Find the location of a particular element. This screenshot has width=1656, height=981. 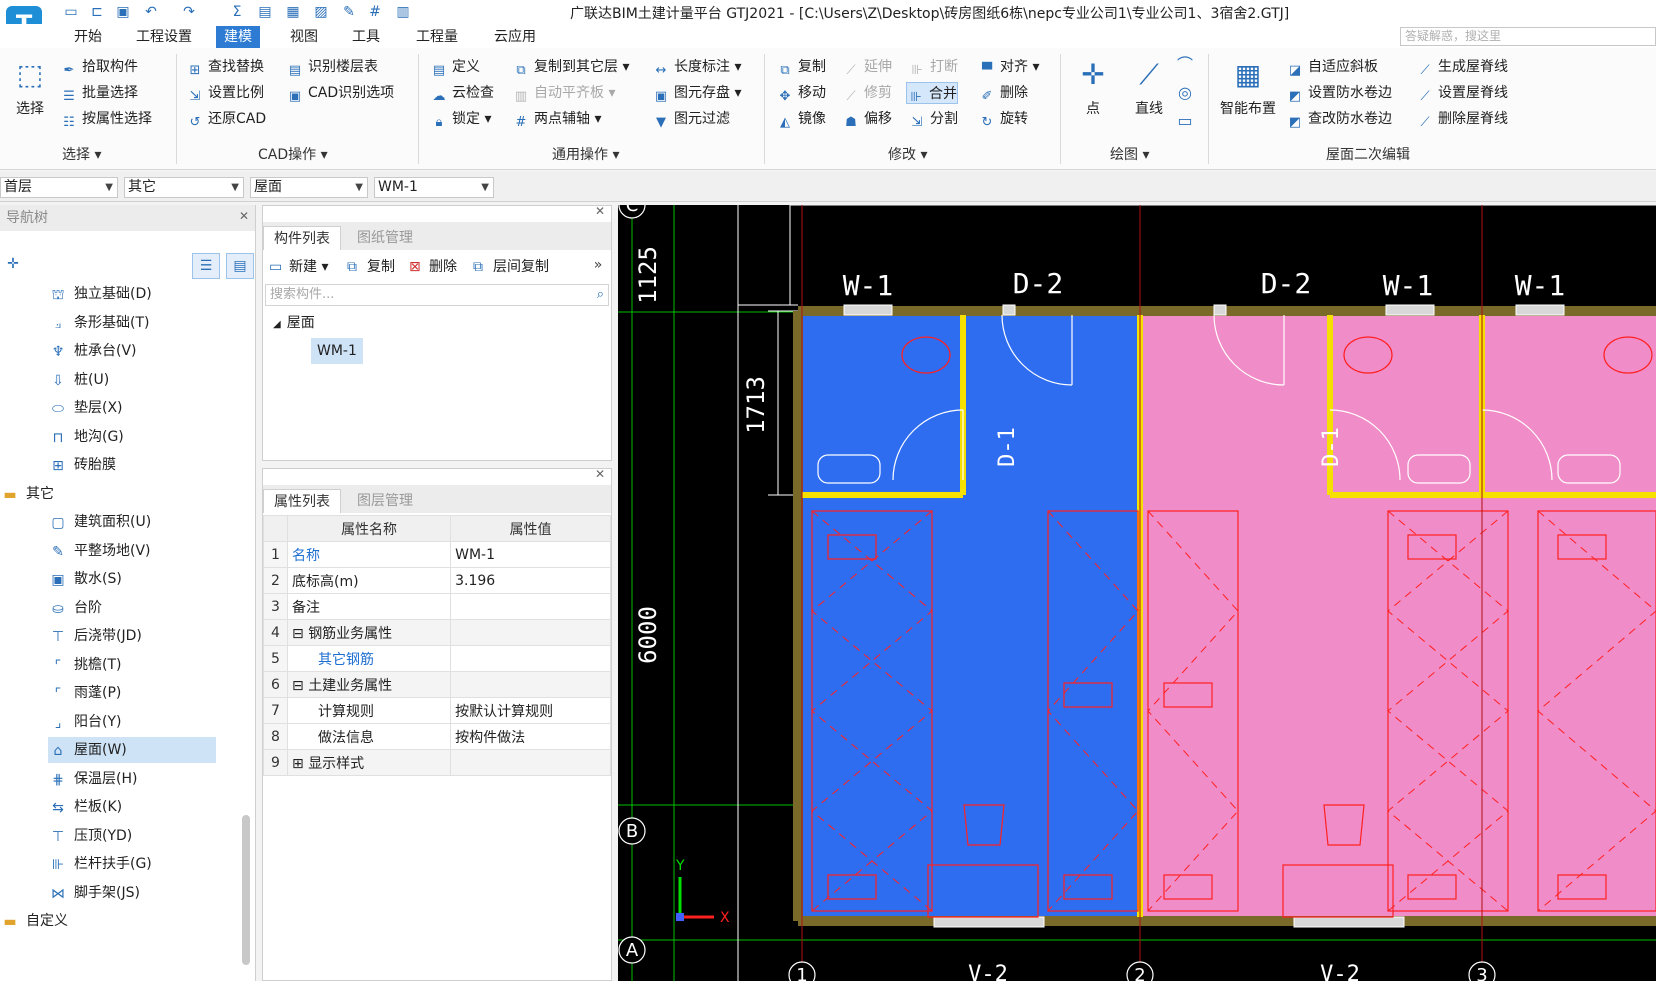

tab-modeling: 建模 is located at coordinates (238, 37).